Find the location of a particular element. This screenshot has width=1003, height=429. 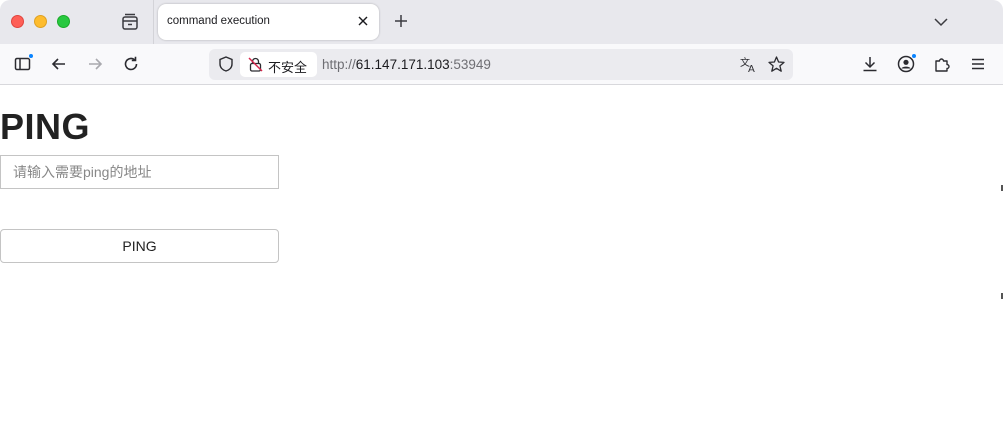

window-minimize-button is located at coordinates (40, 21).